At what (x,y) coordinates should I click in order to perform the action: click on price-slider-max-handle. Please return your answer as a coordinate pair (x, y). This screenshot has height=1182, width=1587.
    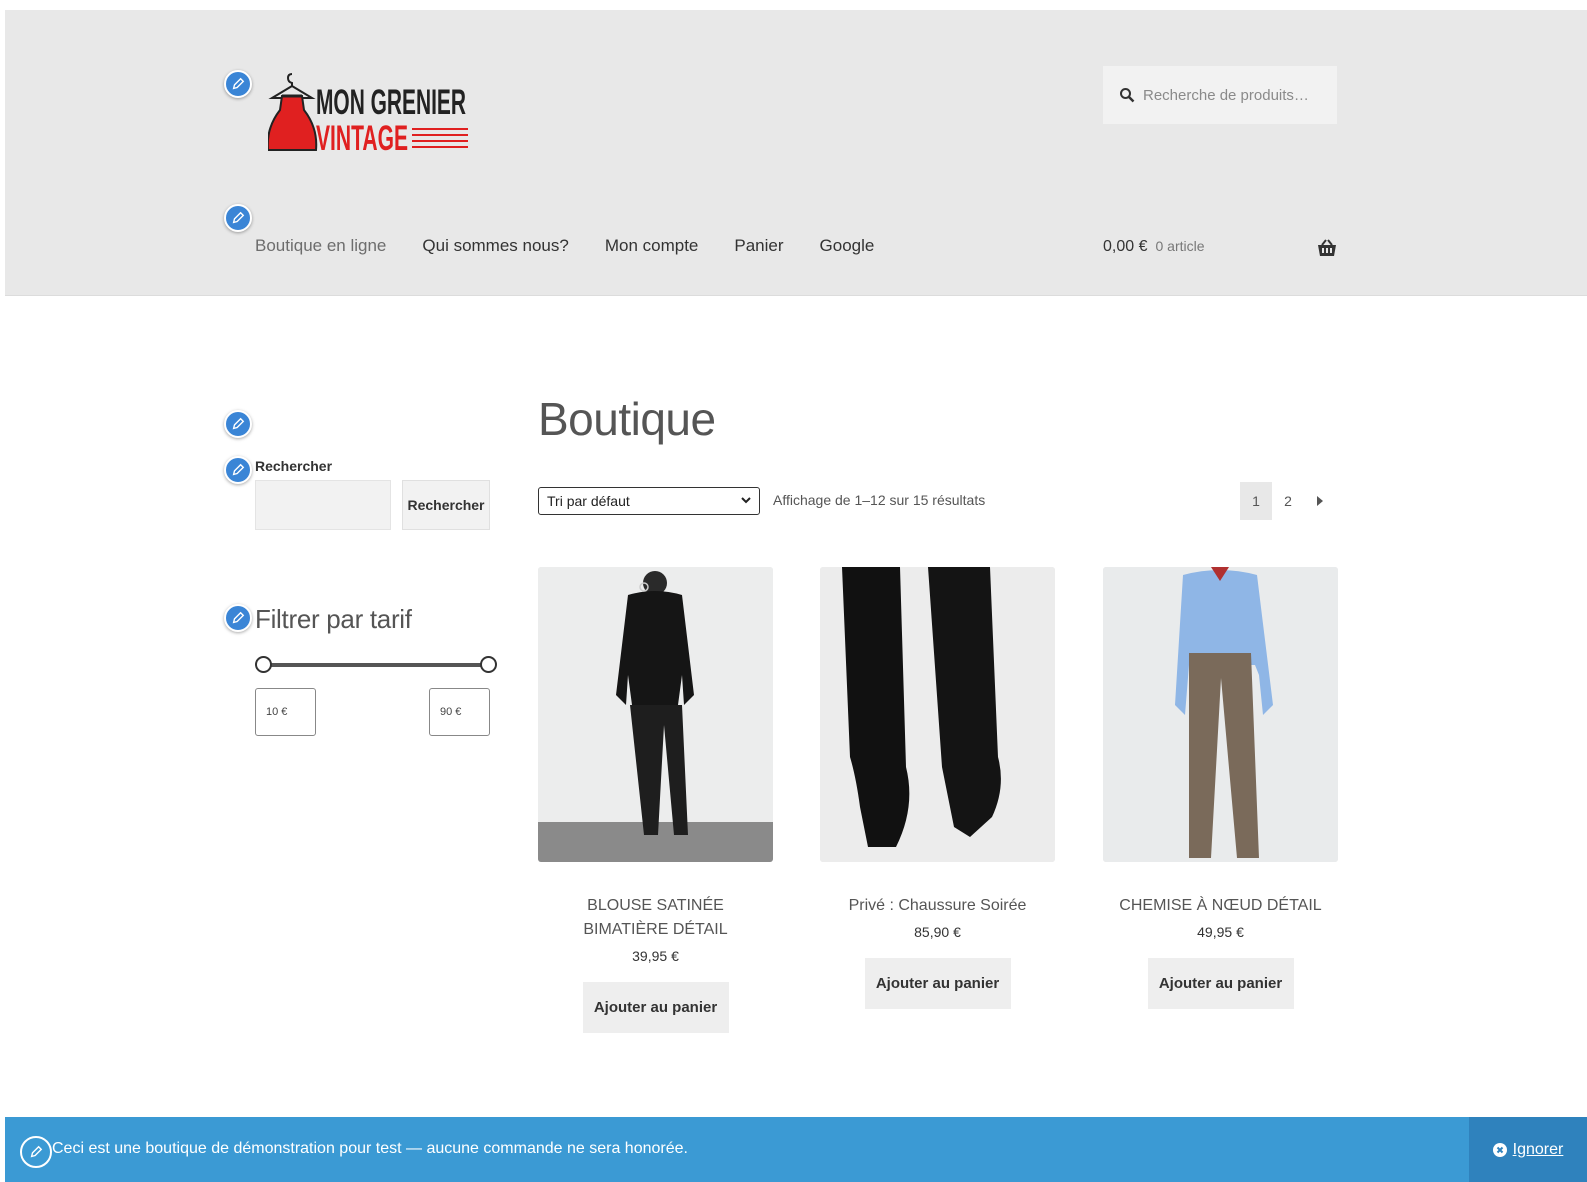
    Looking at the image, I should click on (488, 664).